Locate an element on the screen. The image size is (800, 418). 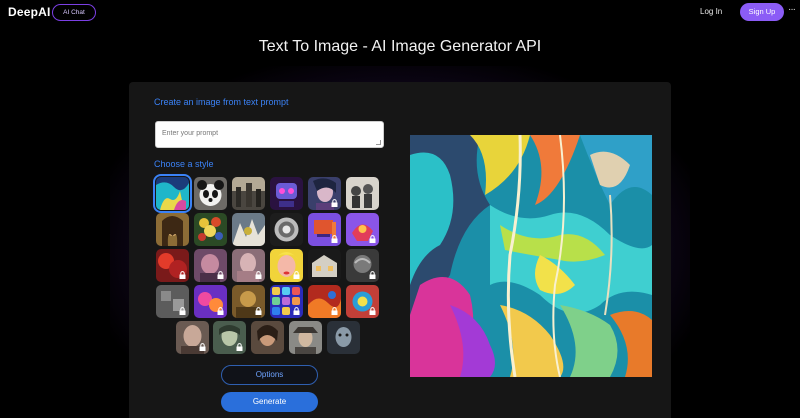
page-title: Text To Image - AI Image Generator API is located at coordinates (400, 46).